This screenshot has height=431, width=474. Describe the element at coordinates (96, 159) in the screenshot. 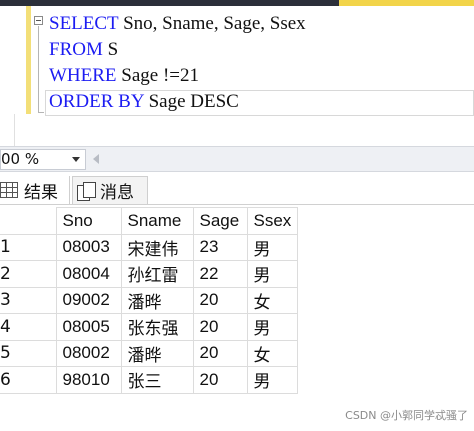

I see `scroll-left-arrow-icon` at that location.